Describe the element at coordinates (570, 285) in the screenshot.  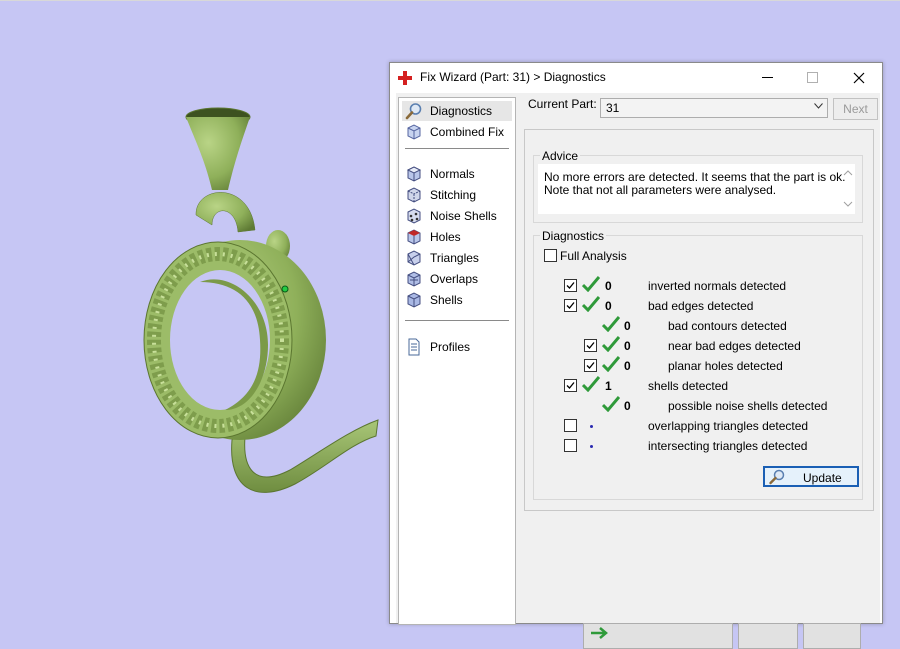
I see `inverted-normals-checkbox` at that location.